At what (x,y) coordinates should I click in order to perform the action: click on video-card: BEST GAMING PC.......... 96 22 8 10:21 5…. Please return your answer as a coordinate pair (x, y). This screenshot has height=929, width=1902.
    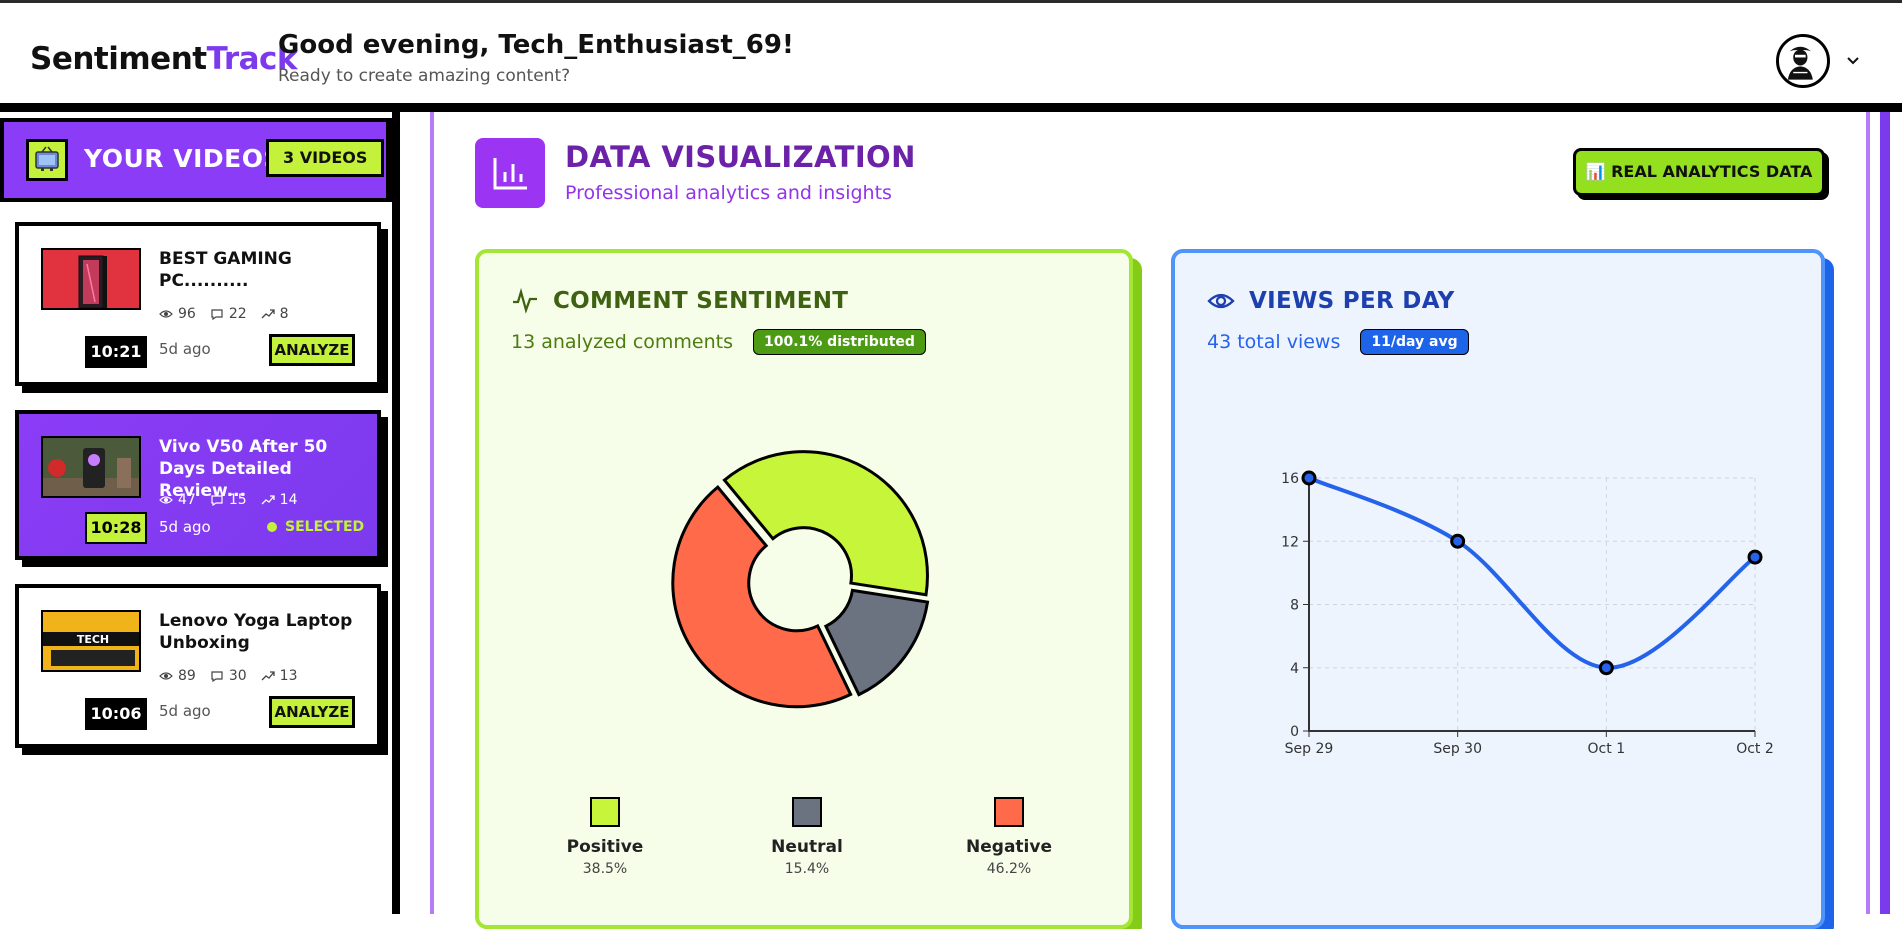
    Looking at the image, I should click on (198, 304).